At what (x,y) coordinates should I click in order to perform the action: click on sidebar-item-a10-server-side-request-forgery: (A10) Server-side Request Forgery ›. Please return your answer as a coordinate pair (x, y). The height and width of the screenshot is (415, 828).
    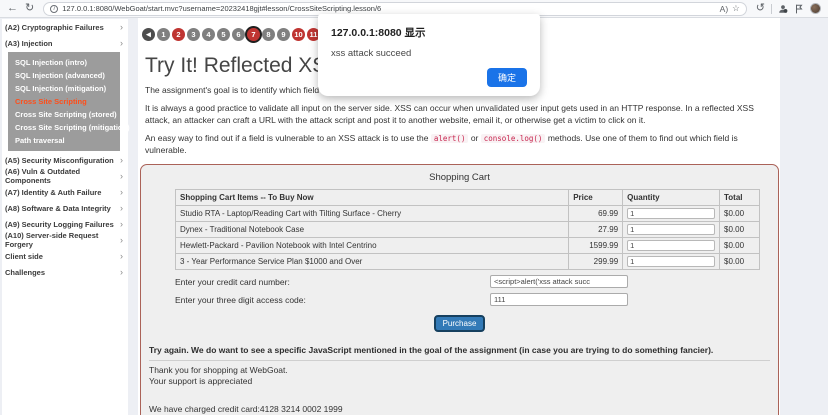
    Looking at the image, I should click on (65, 240).